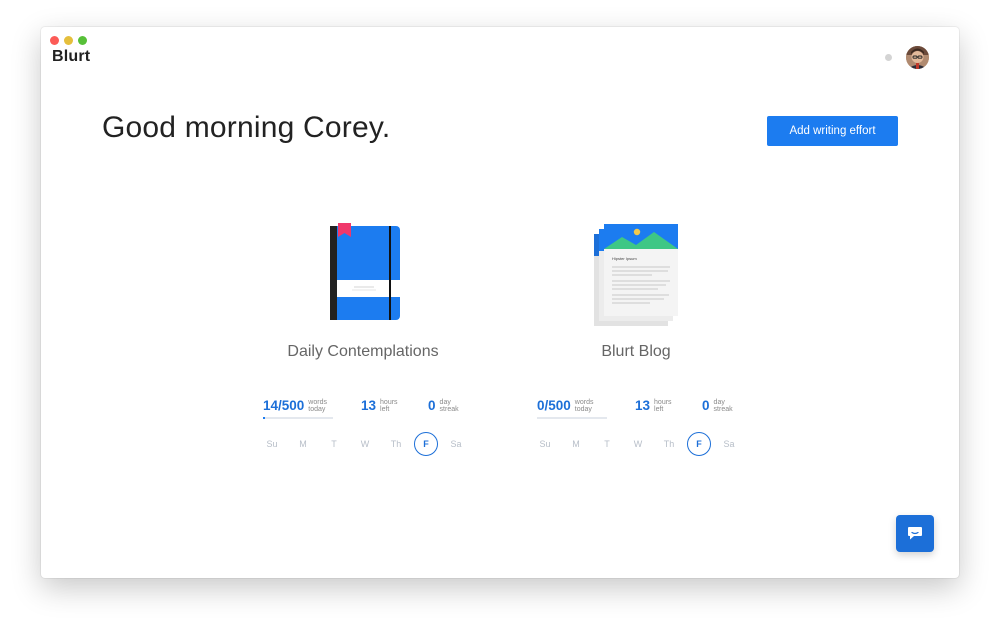 The width and height of the screenshot is (1000, 632). Describe the element at coordinates (246, 127) in the screenshot. I see `page-title: Good morning Corey.` at that location.